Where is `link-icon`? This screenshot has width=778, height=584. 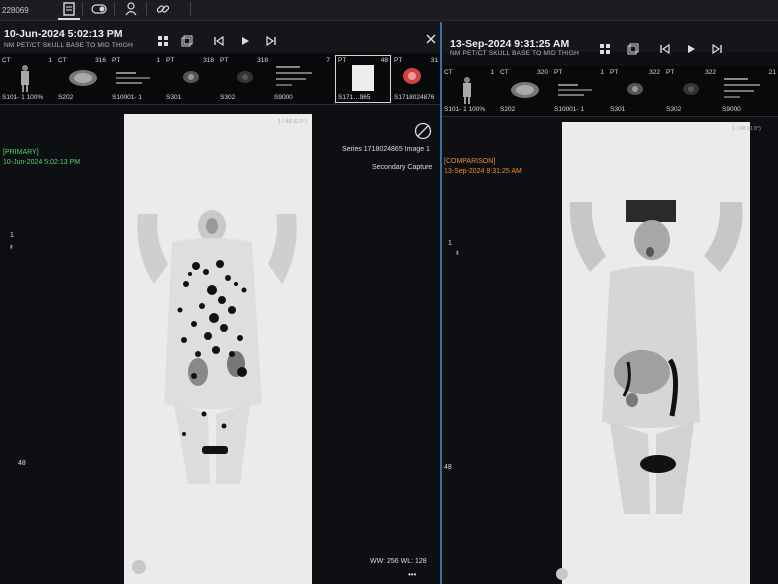 link-icon is located at coordinates (163, 9).